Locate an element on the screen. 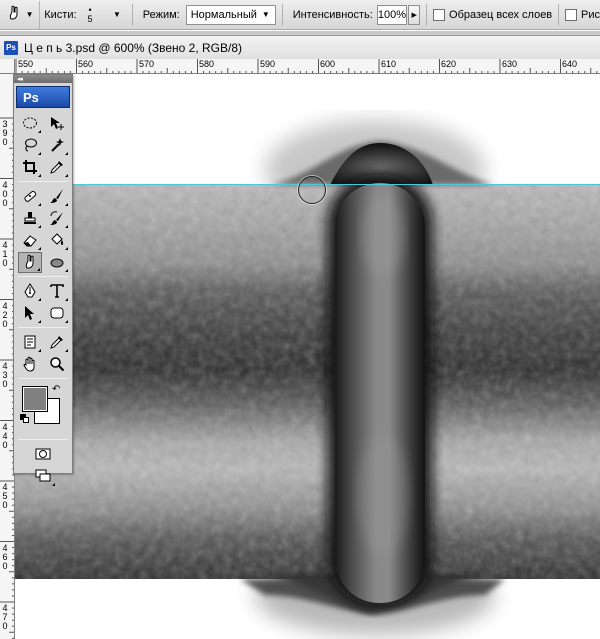  horizontal-ruler: 550 560 570 580 590 600 610 620 630 640 is located at coordinates (307, 66).